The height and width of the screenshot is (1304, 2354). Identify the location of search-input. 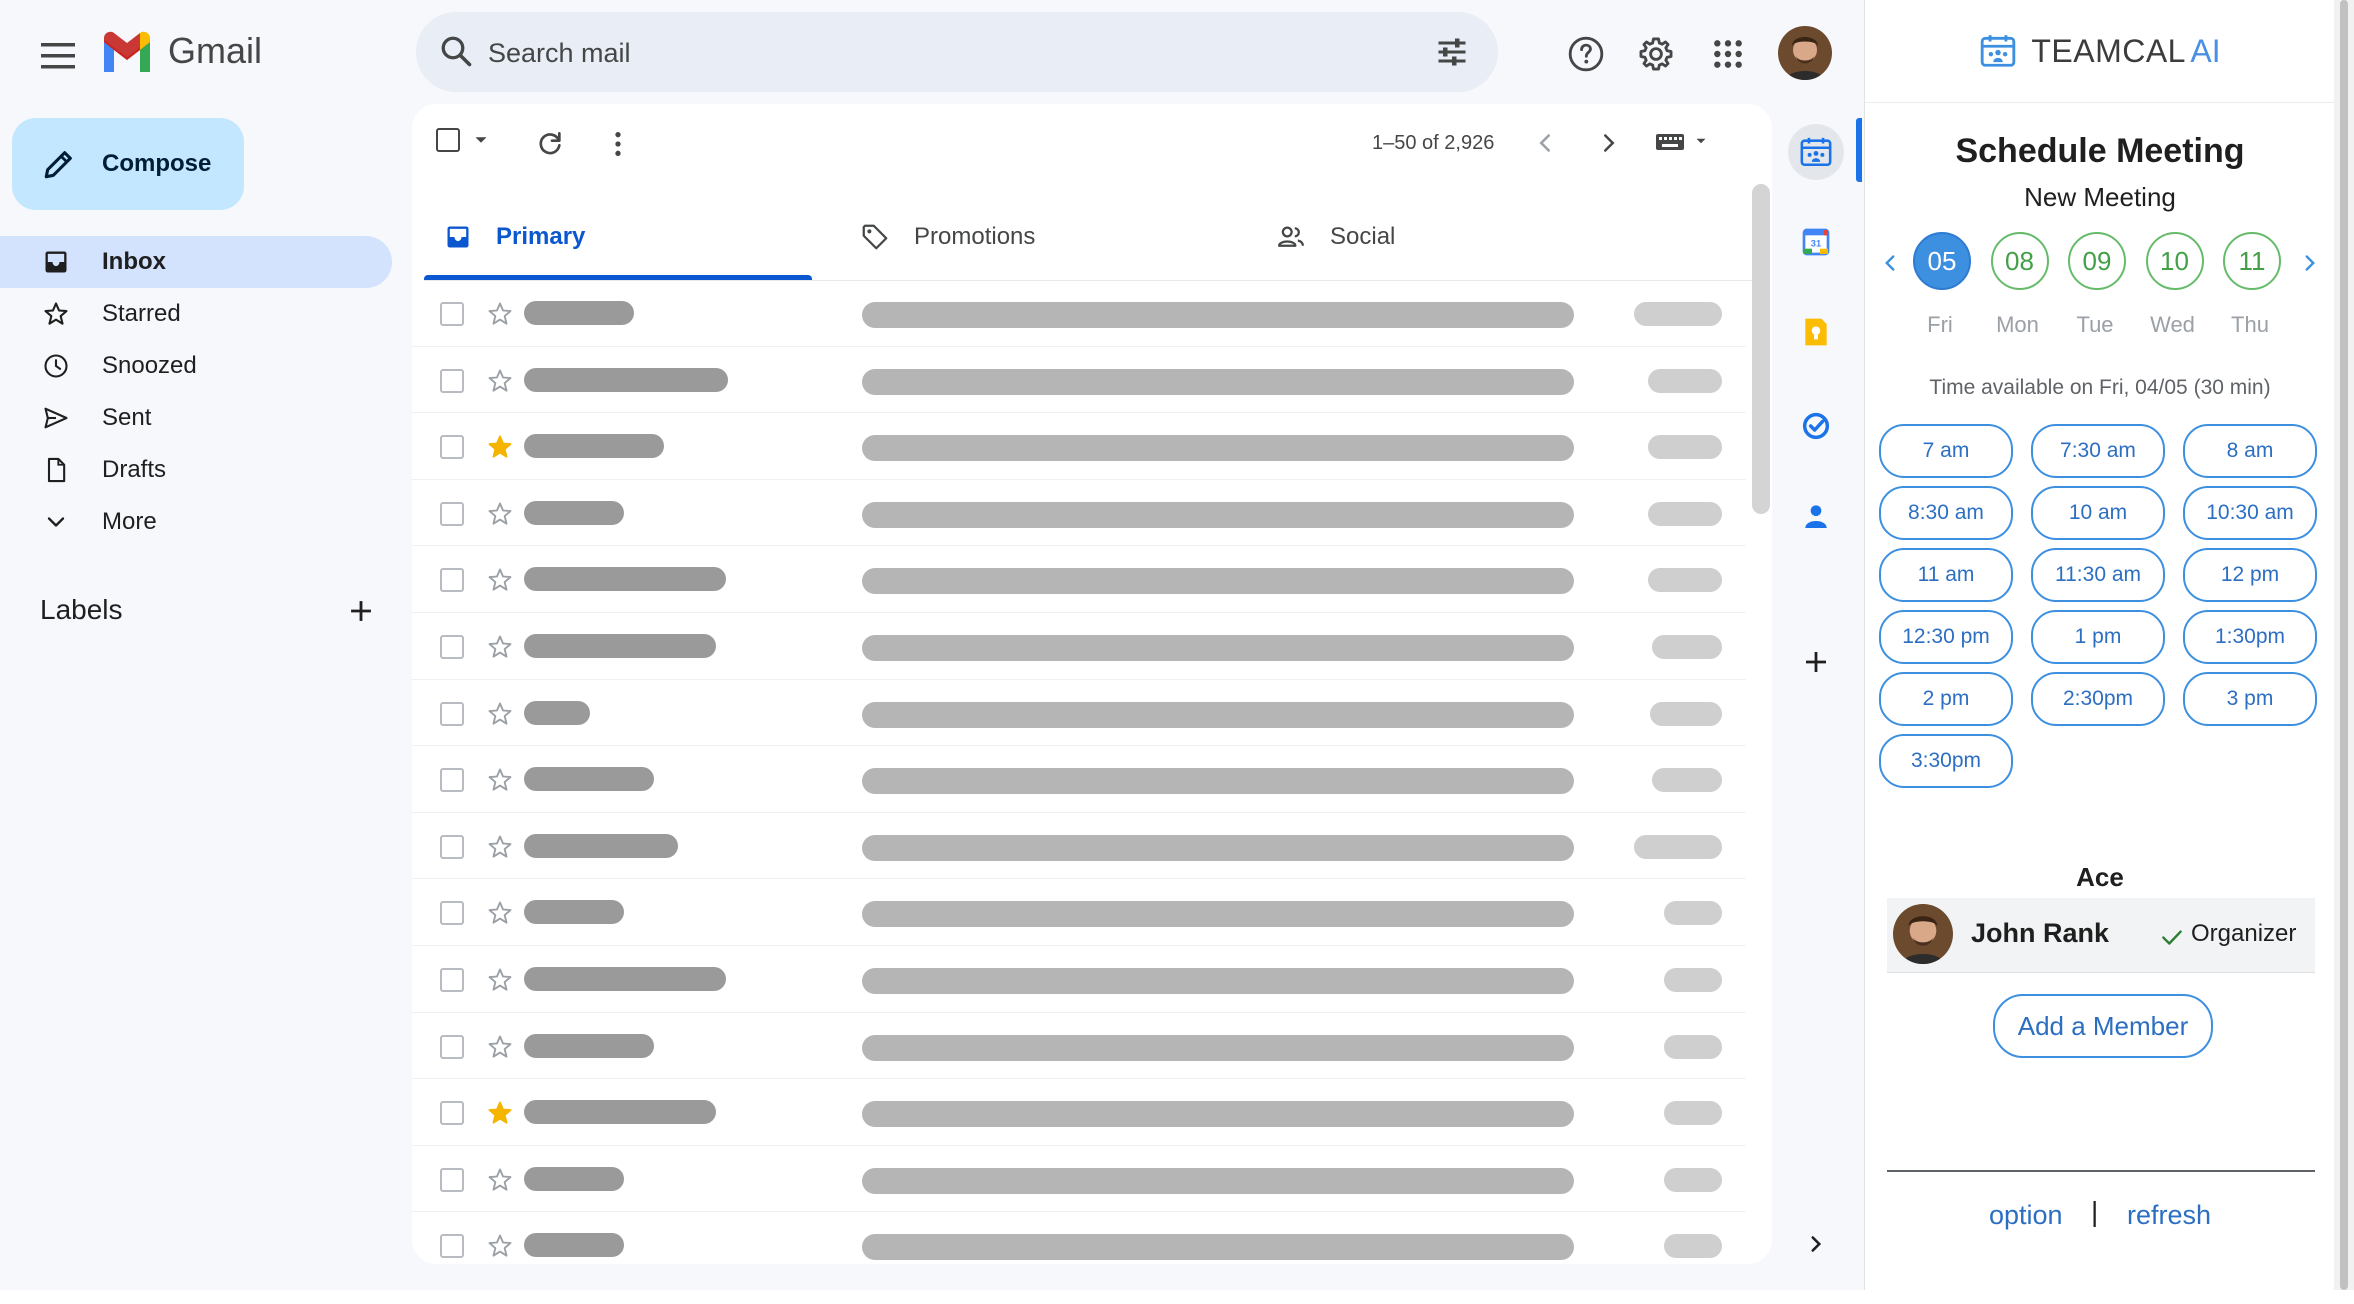
(938, 53).